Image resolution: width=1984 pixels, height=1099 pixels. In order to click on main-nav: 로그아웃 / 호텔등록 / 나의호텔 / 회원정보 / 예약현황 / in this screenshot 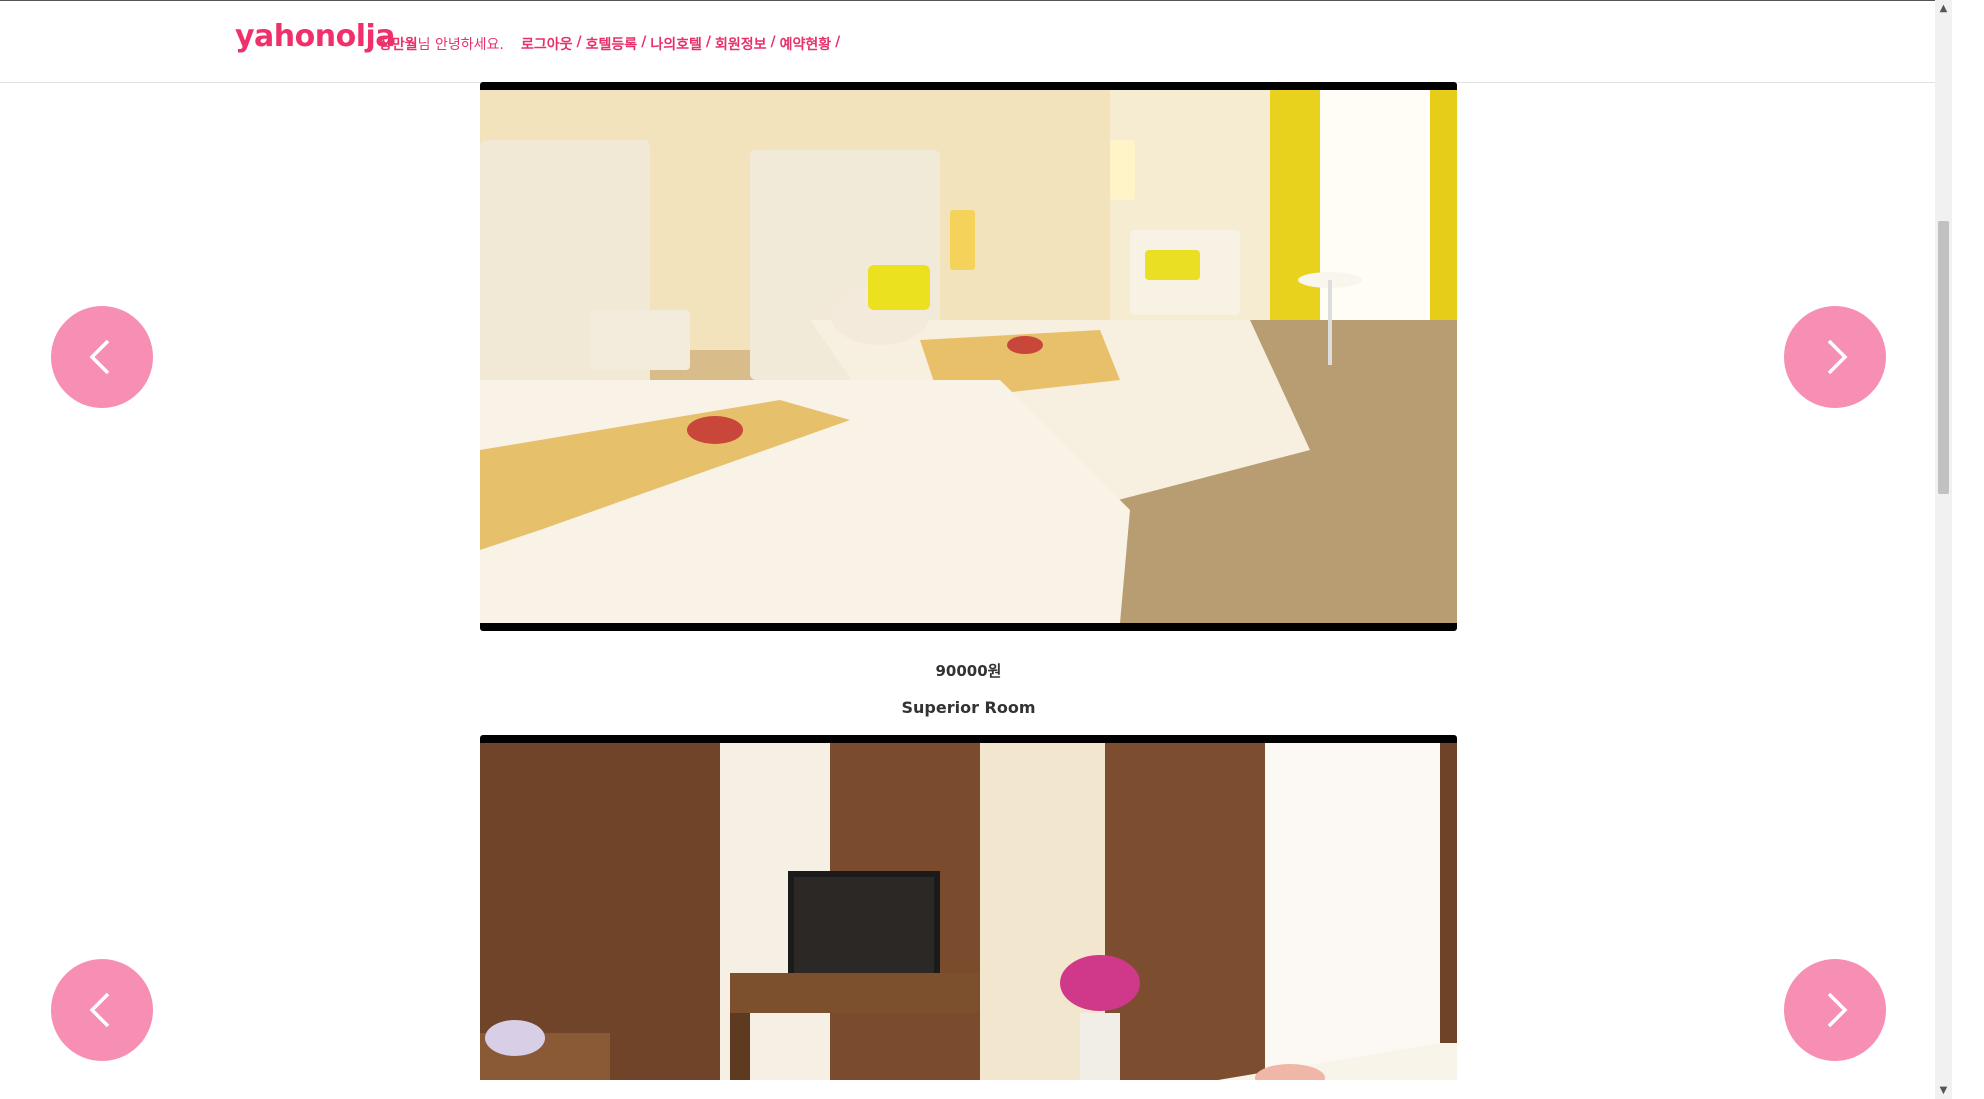, I will do `click(680, 44)`.